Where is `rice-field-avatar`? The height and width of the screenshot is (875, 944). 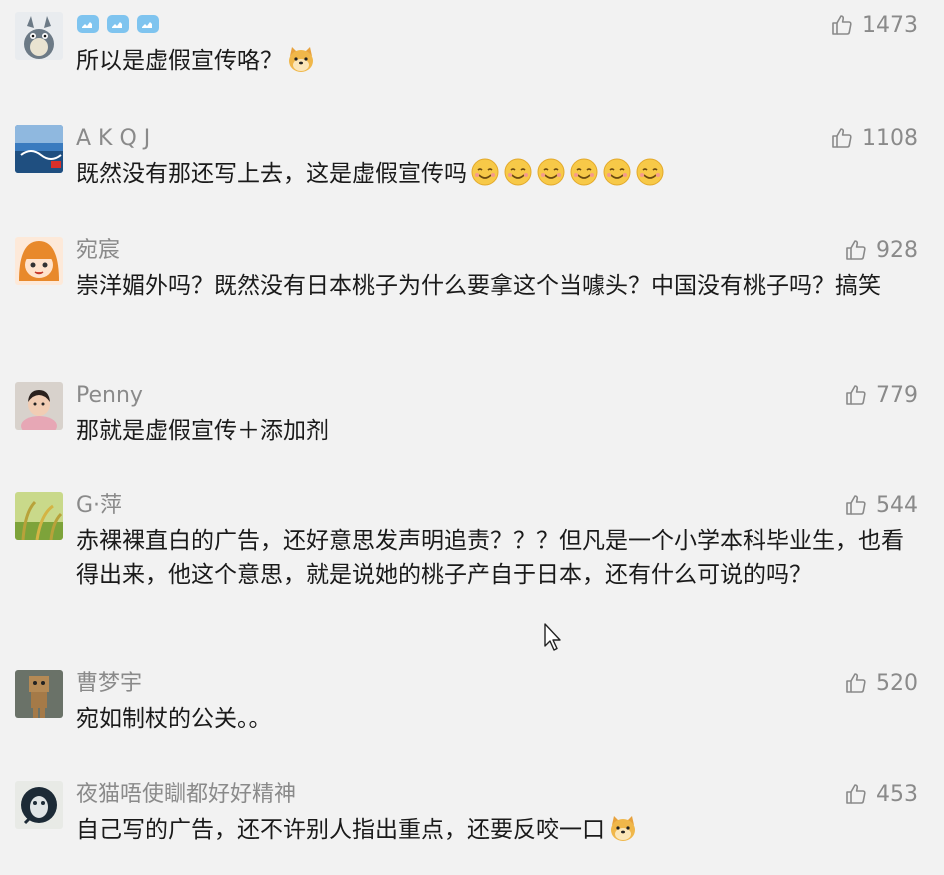
rice-field-avatar is located at coordinates (39, 516).